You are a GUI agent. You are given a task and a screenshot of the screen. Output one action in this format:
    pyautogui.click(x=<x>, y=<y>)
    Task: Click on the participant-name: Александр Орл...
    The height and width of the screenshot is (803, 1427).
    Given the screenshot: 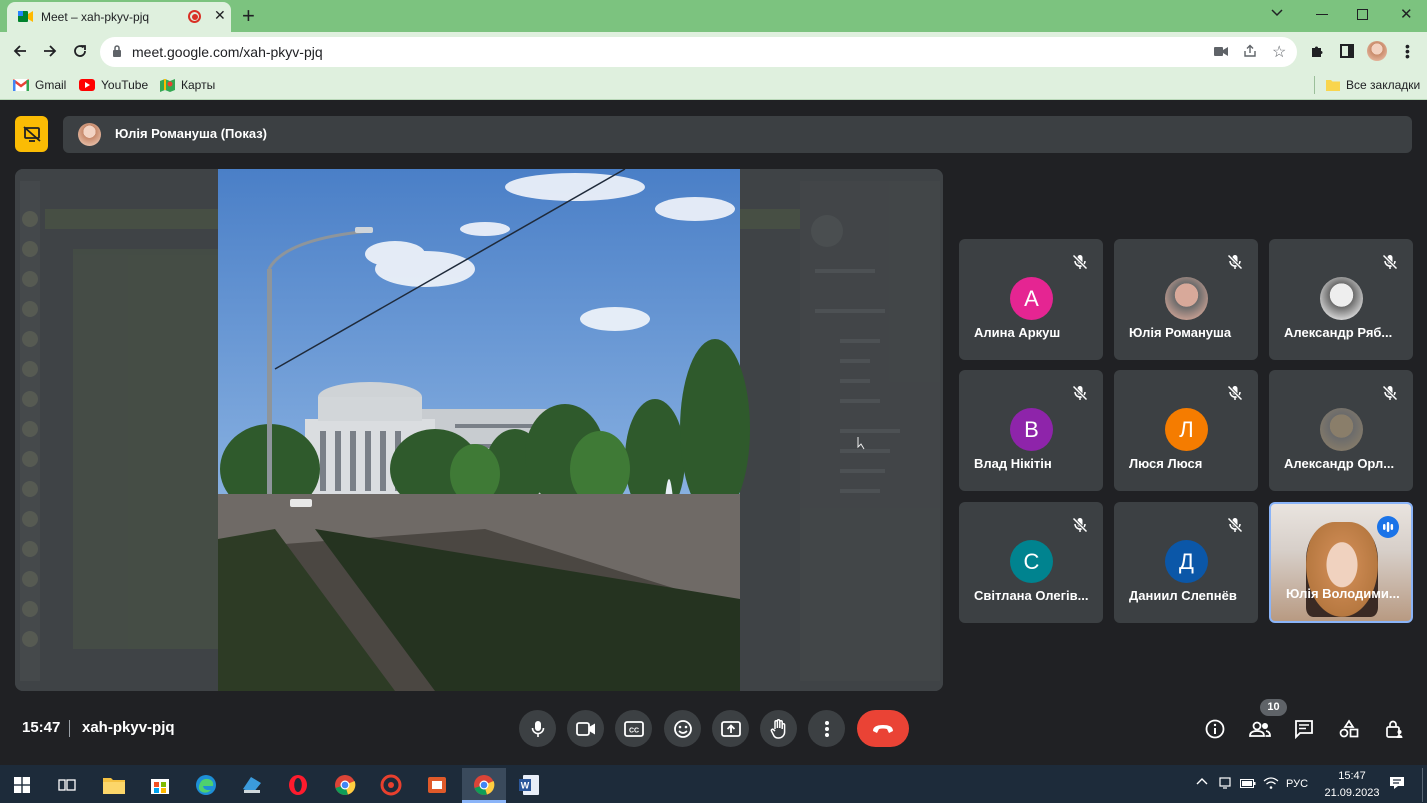 What is the action you would take?
    pyautogui.click(x=1339, y=463)
    